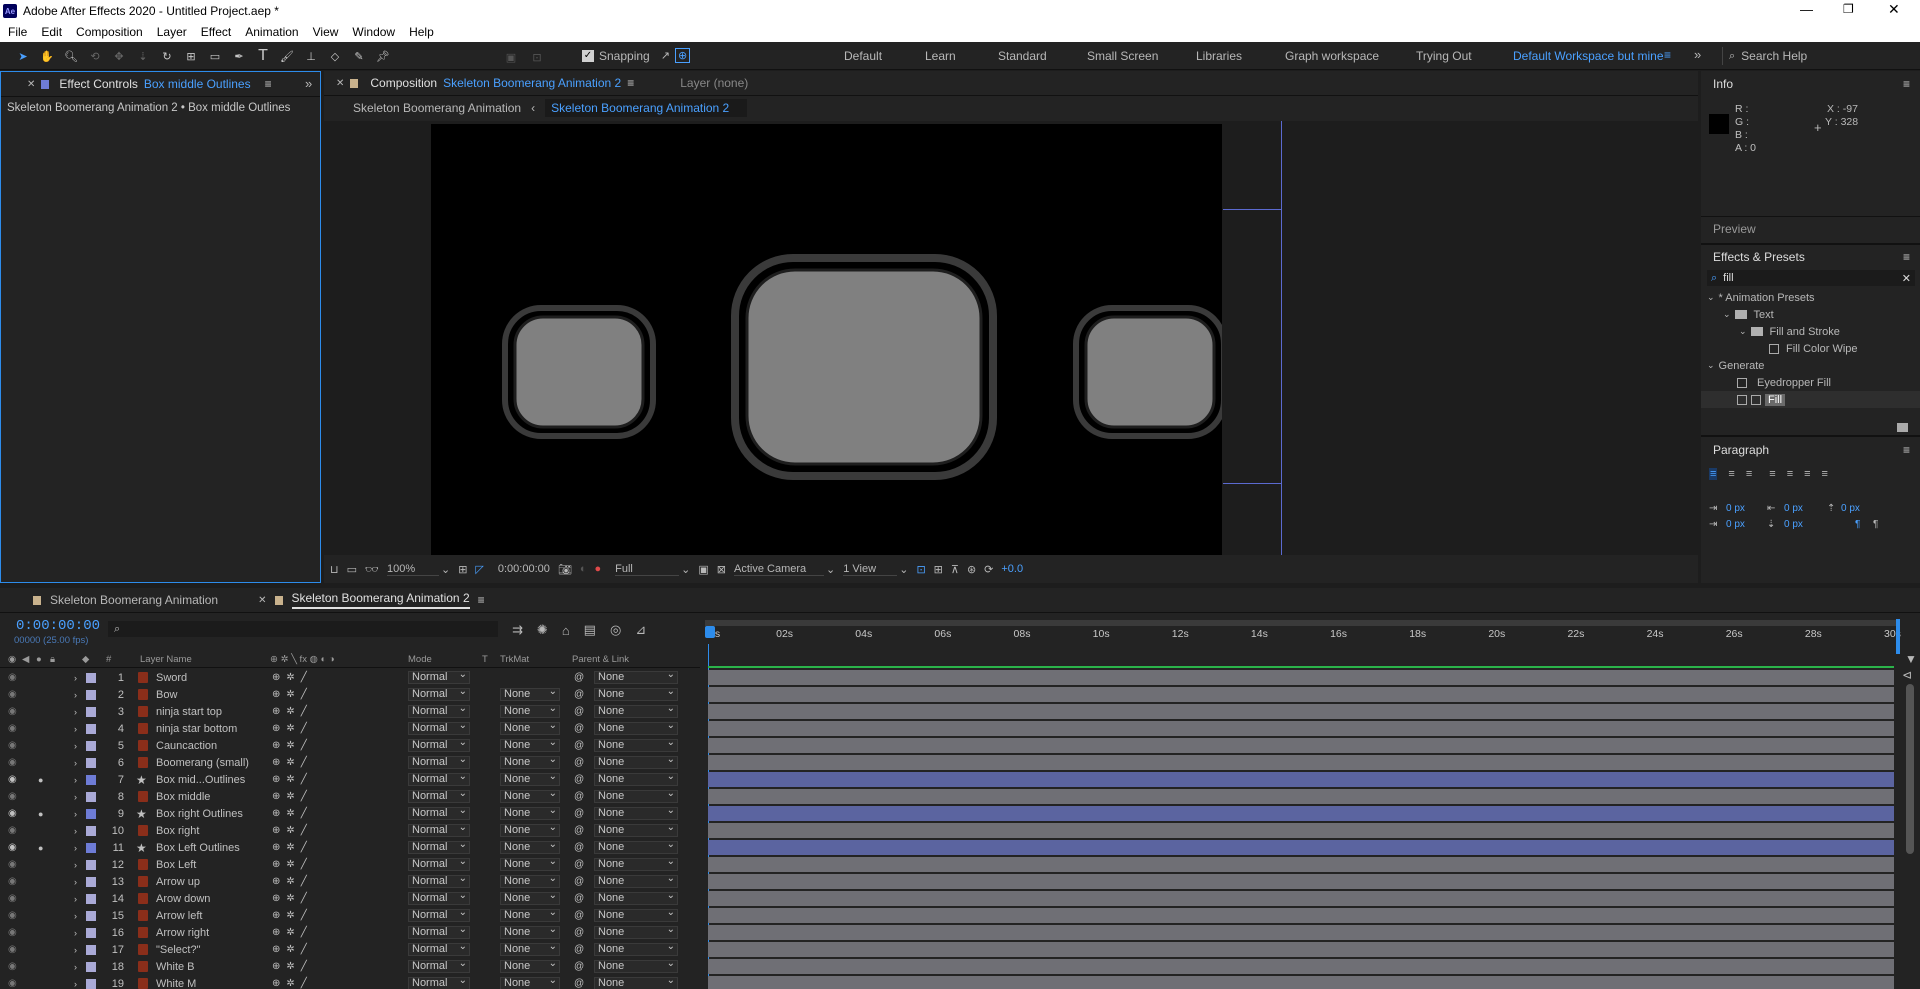  I want to click on justify-center-icon: ≡, so click(1790, 474).